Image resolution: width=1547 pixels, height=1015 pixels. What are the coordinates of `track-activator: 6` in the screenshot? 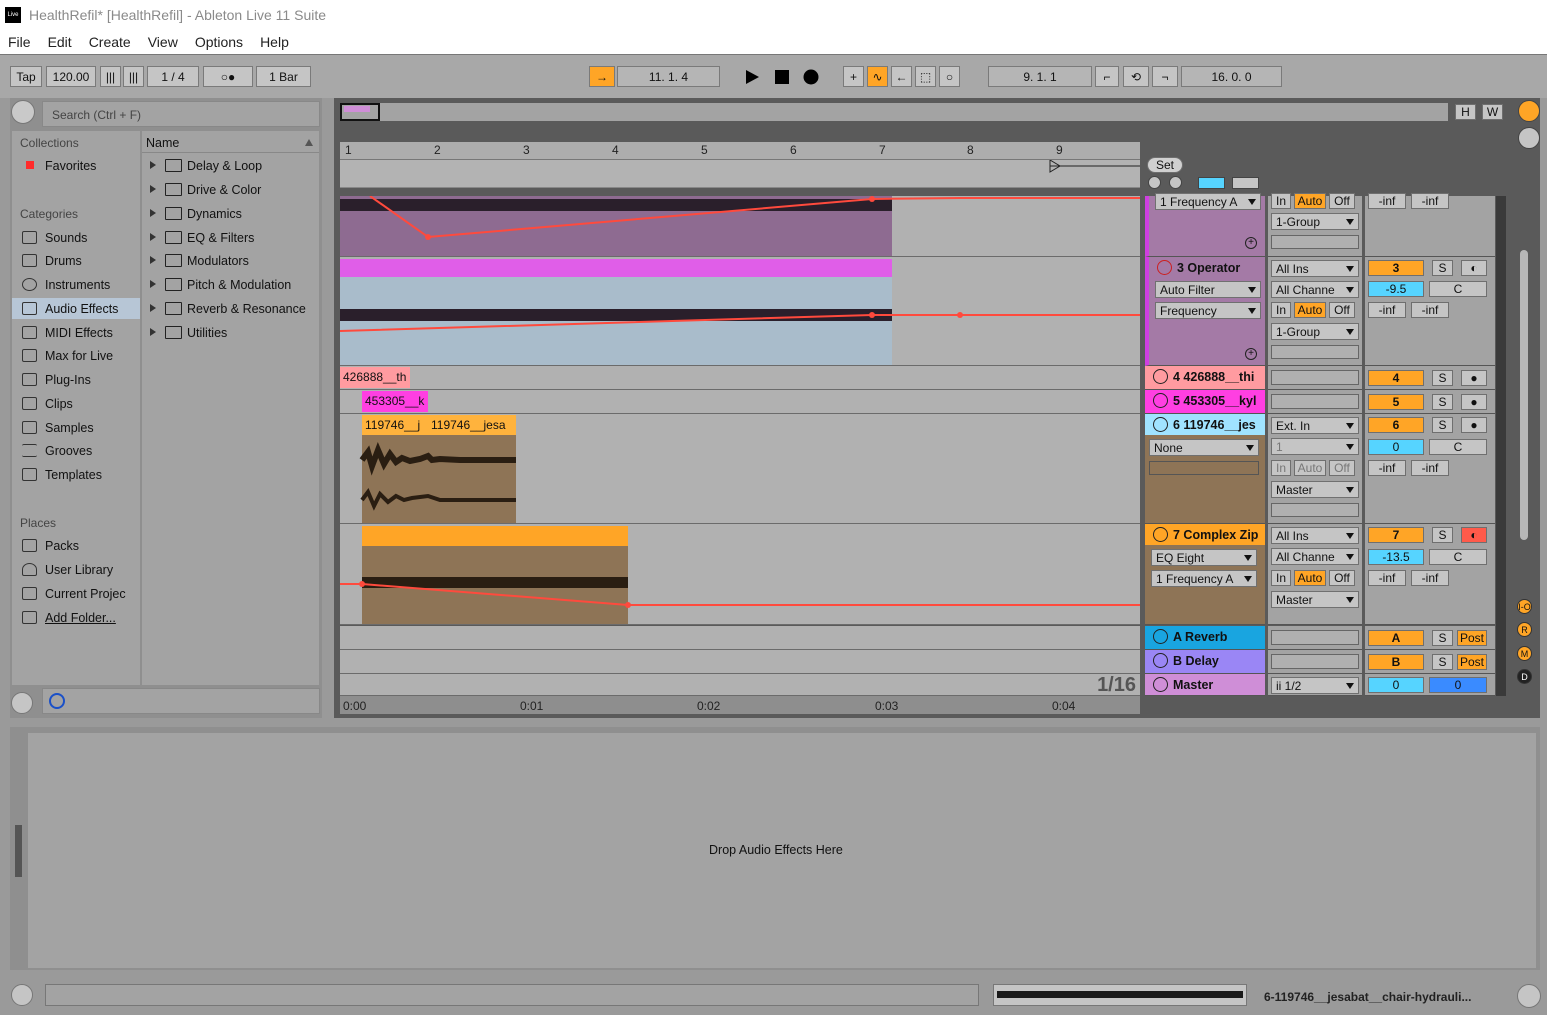 It's located at (1396, 425).